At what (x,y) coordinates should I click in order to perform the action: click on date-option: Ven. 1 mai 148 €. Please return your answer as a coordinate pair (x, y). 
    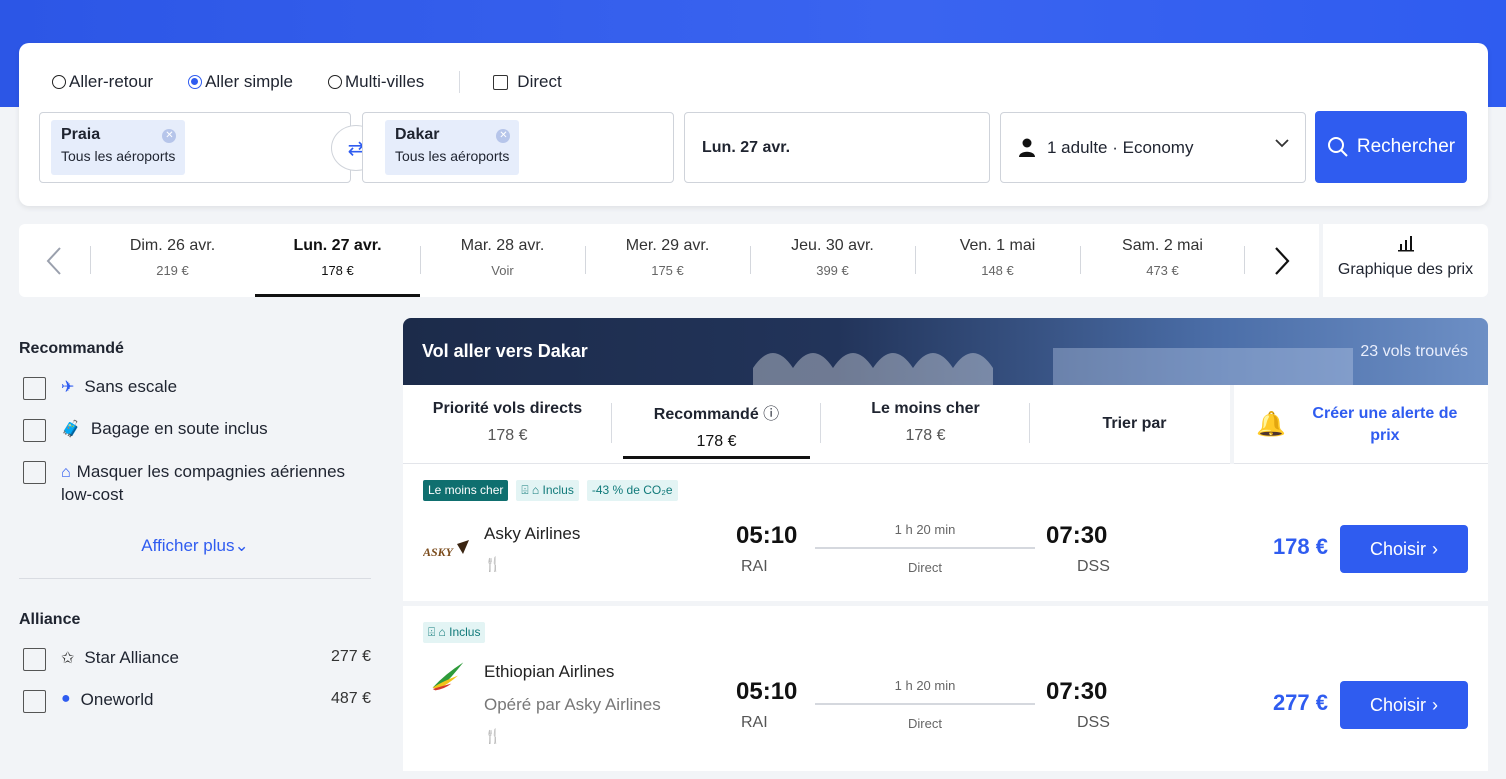
    Looking at the image, I should click on (997, 260).